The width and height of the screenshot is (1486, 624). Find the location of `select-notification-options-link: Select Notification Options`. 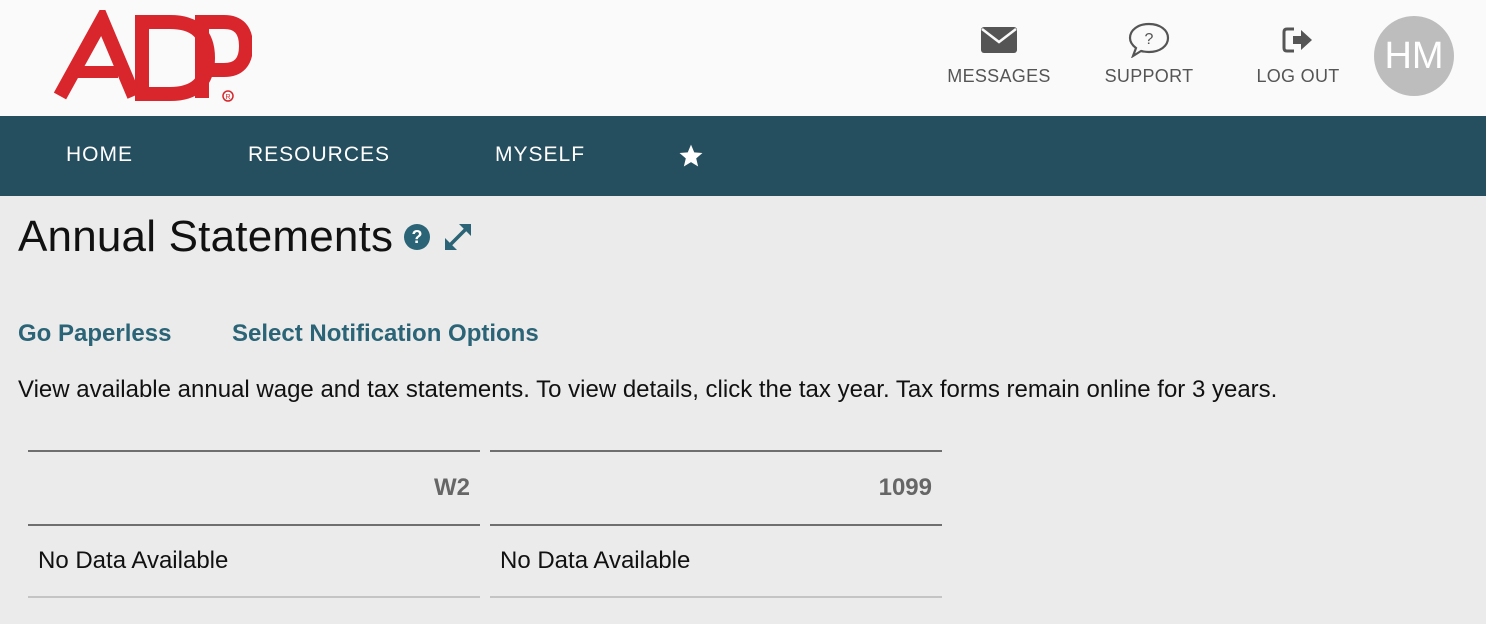

select-notification-options-link: Select Notification Options is located at coordinates (385, 334).